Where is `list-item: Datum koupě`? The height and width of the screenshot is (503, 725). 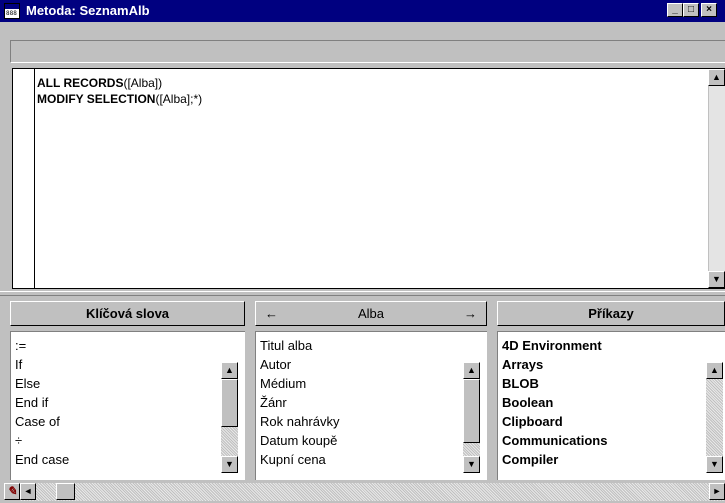
list-item: Datum koupě is located at coordinates (299, 440).